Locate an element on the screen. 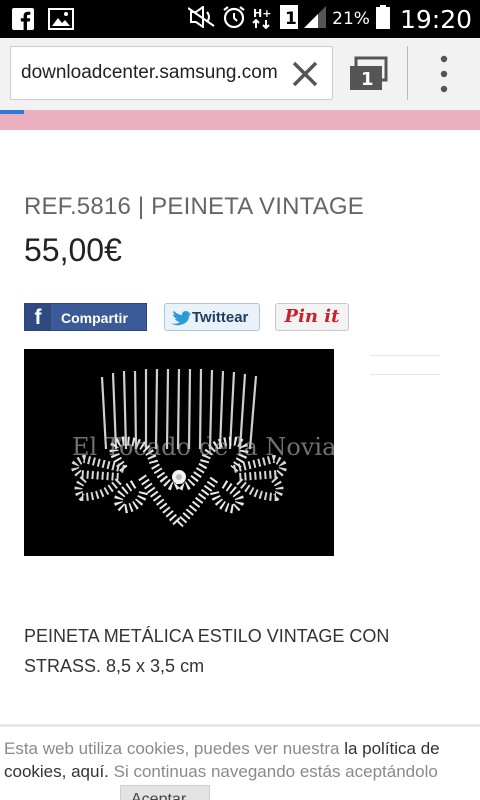 The image size is (480, 800). thumbnail-strip is located at coordinates (405, 366).